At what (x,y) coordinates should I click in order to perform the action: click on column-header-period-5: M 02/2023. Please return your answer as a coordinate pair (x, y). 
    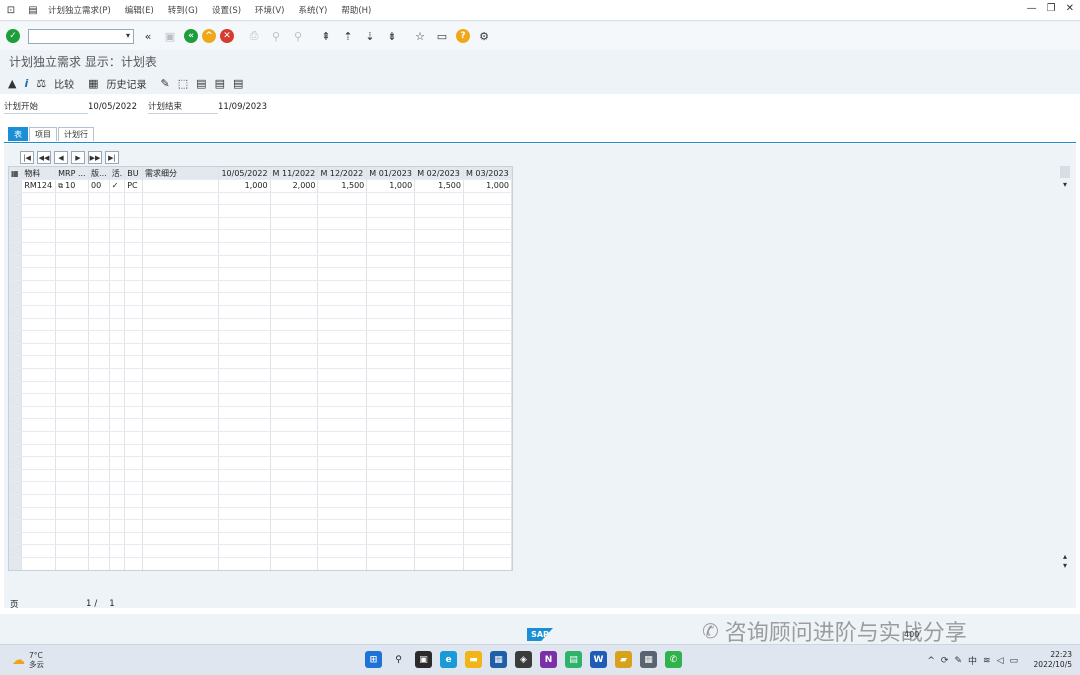
    Looking at the image, I should click on (439, 174).